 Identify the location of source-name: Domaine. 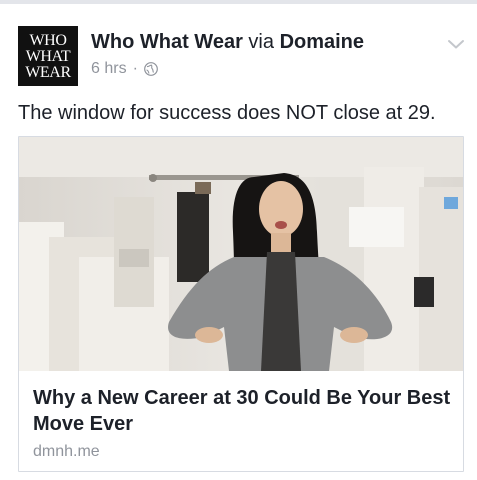
(322, 42).